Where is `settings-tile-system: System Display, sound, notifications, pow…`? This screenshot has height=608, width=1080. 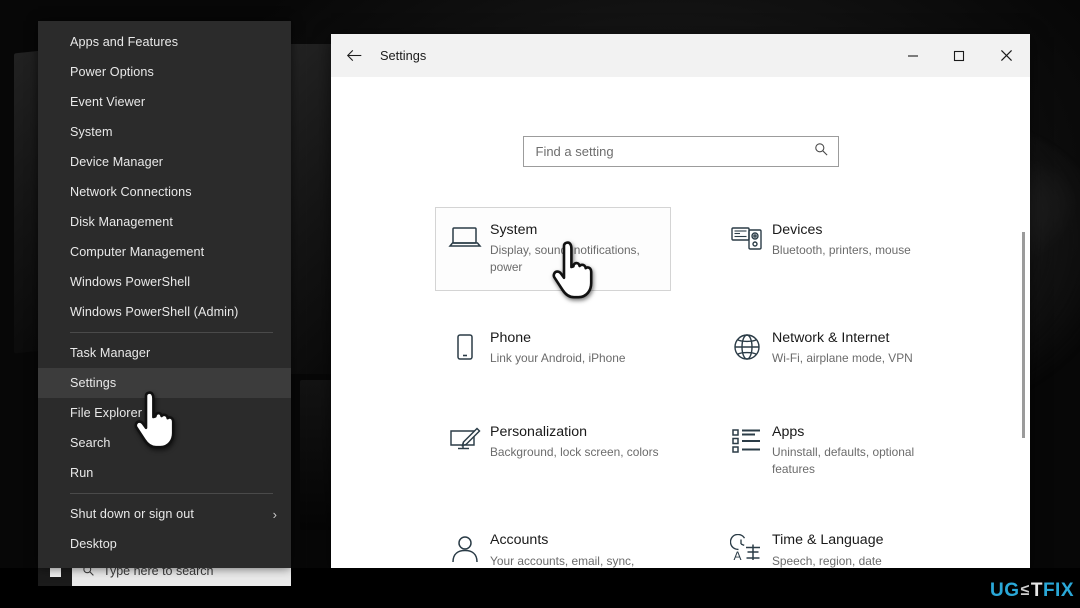
settings-tile-system: System Display, sound, notifications, pow… is located at coordinates (553, 249).